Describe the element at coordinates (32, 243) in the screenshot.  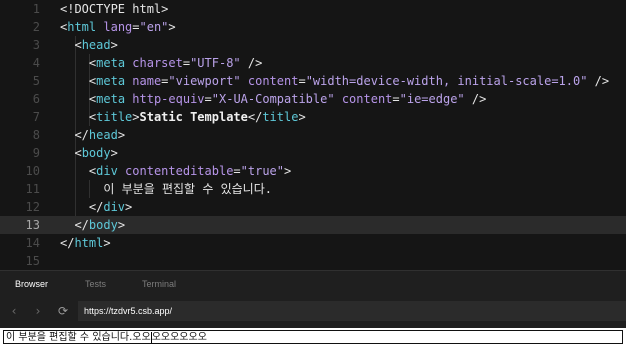
I see `line-number: 14` at that location.